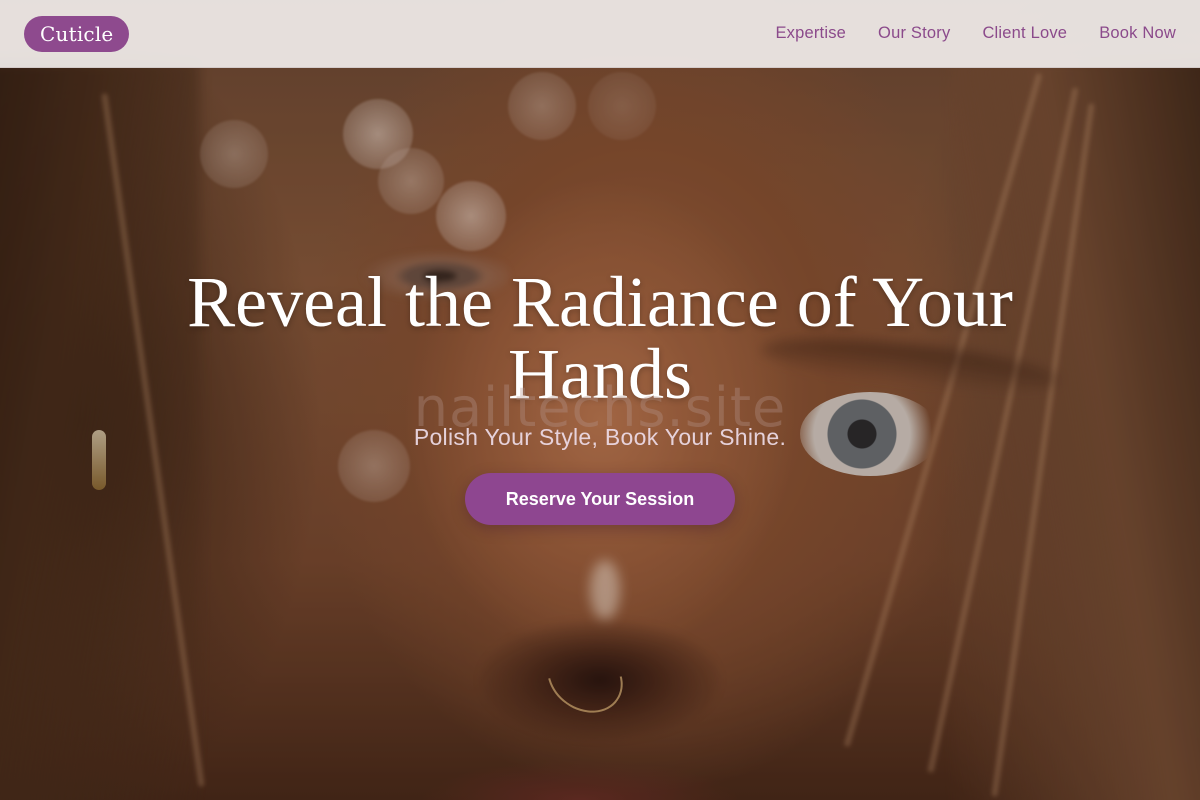 Image resolution: width=1200 pixels, height=800 pixels. What do you see at coordinates (600, 499) in the screenshot?
I see `reserve-session-button: Reserve Your Session` at bounding box center [600, 499].